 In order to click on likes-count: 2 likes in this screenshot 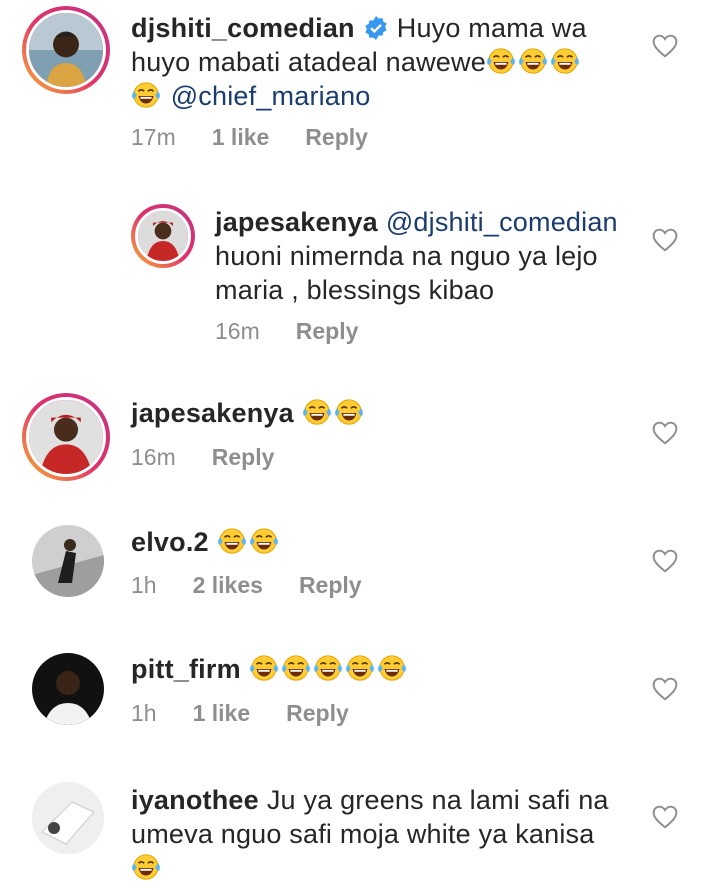, I will do `click(228, 585)`.